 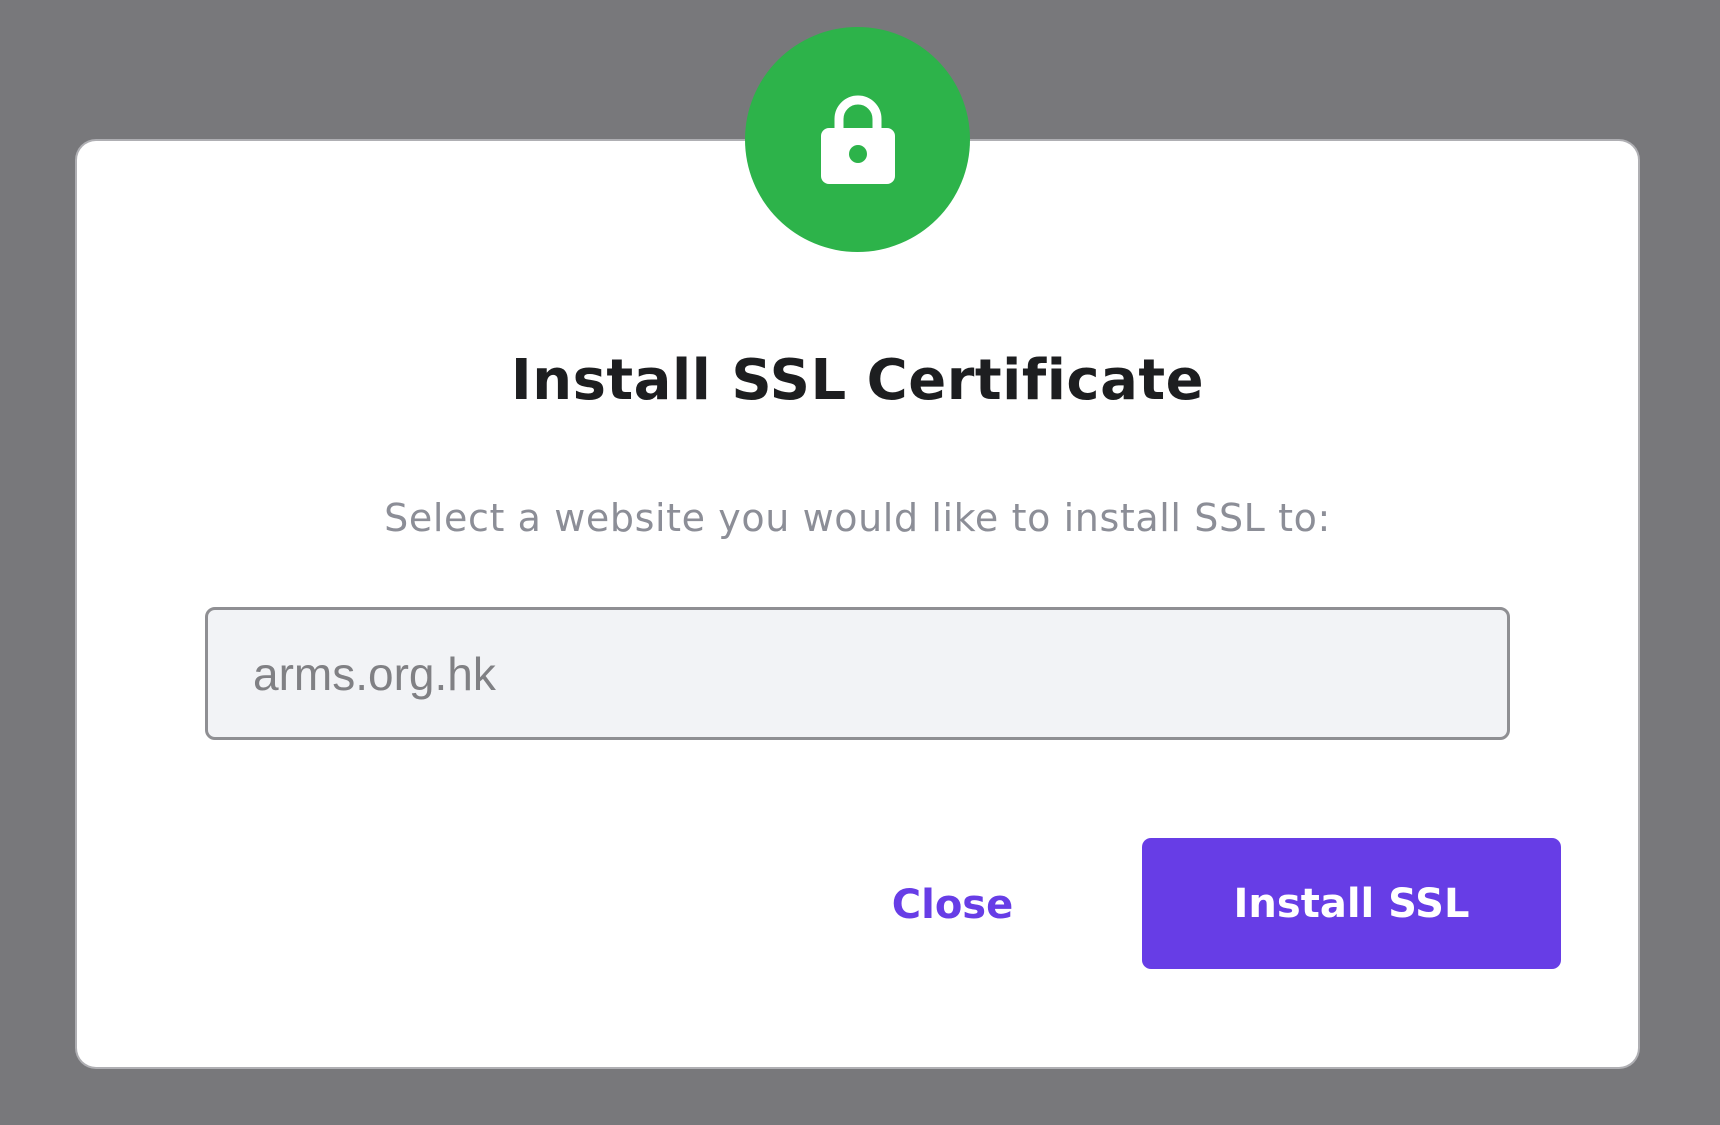 I want to click on close-button: Close, so click(x=952, y=905).